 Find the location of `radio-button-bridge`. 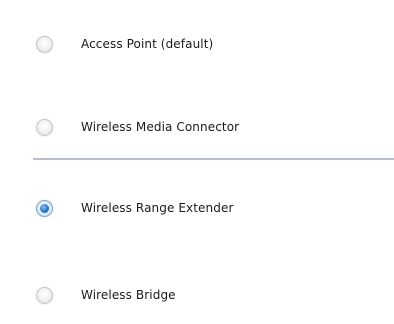

radio-button-bridge is located at coordinates (44, 295).